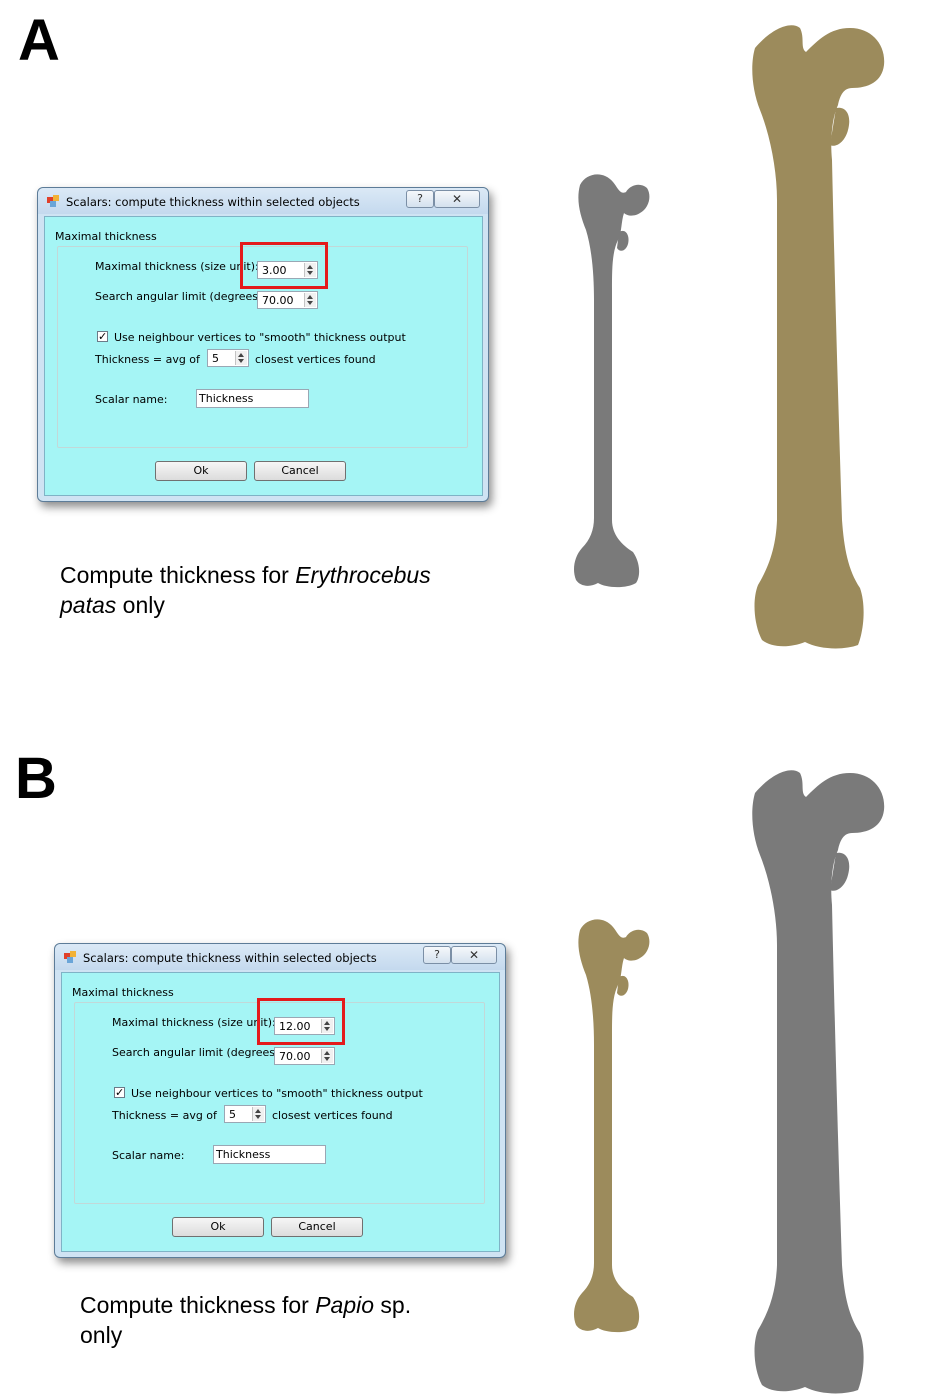 The width and height of the screenshot is (951, 1400). Describe the element at coordinates (88, 605) in the screenshot. I see `caption-a-species-epithet: patas` at that location.